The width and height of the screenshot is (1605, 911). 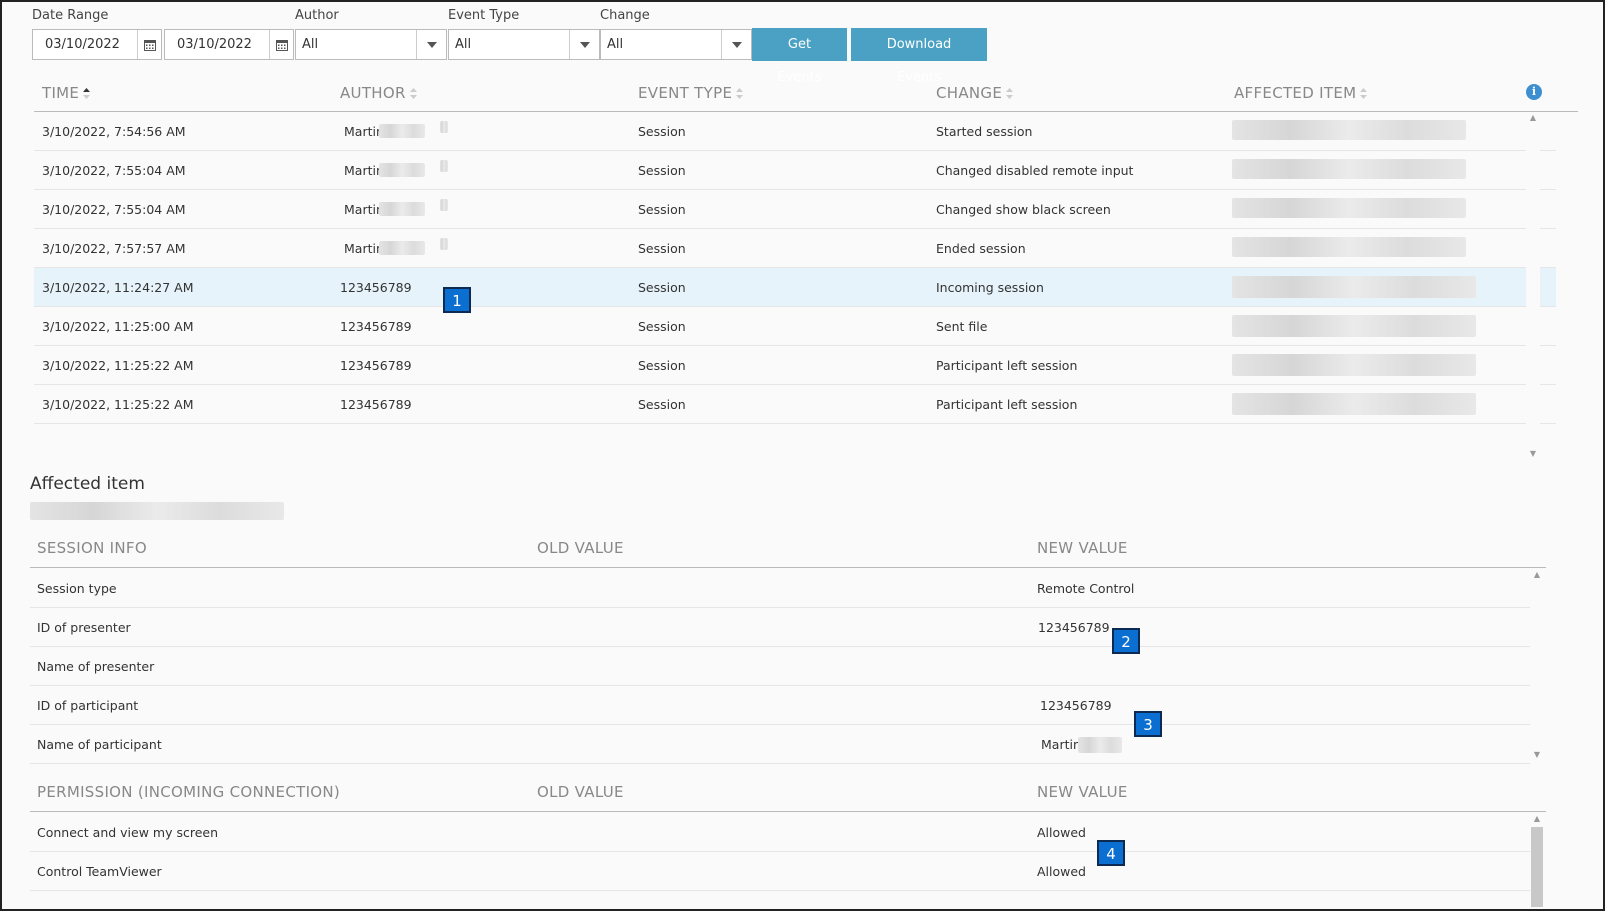 I want to click on redacted-affected-item-name, so click(x=157, y=511).